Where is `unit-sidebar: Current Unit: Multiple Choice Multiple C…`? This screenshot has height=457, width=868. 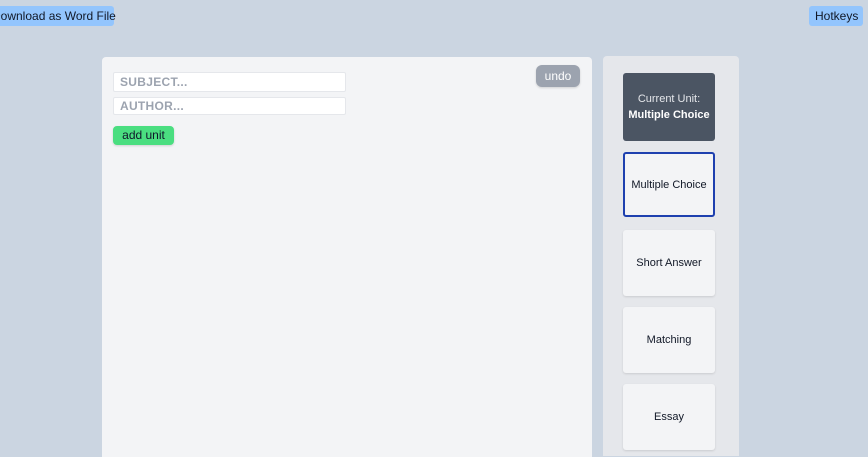
unit-sidebar: Current Unit: Multiple Choice Multiple C… is located at coordinates (671, 256).